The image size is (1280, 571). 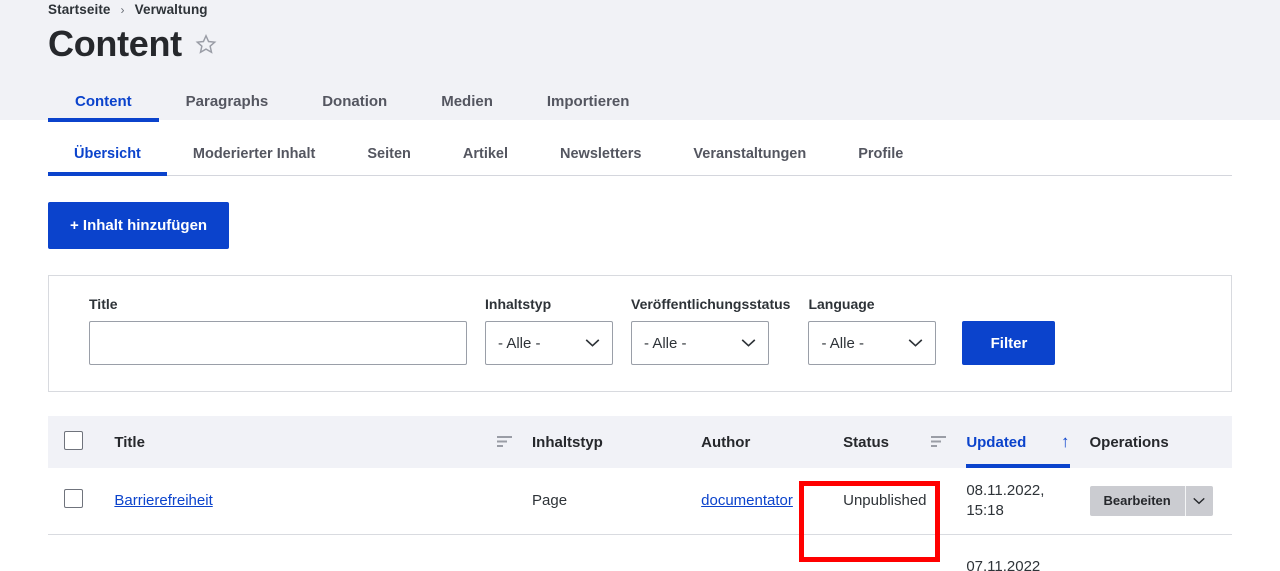 What do you see at coordinates (254, 160) in the screenshot?
I see `subtab-moderierter-inhalt: Moderierter Inhalt` at bounding box center [254, 160].